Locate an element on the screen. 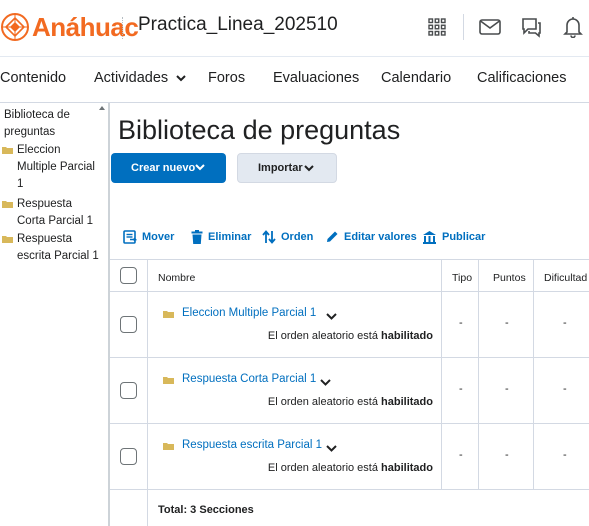  header-type: Tipo is located at coordinates (462, 278).